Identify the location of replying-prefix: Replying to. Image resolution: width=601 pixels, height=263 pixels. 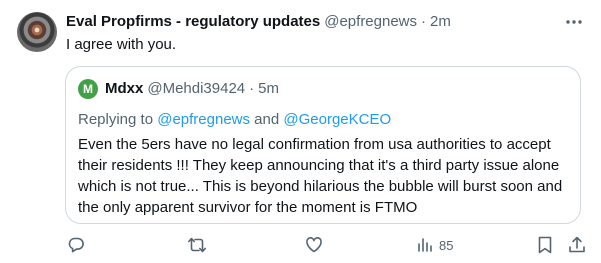
(116, 119).